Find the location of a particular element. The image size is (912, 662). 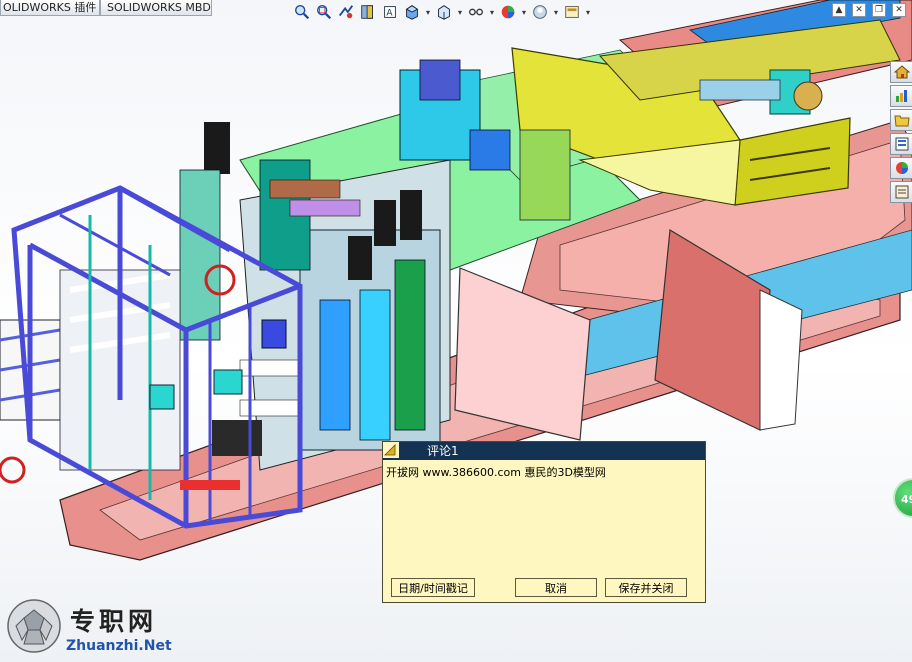

zoom-to-fit-icon is located at coordinates (302, 12).